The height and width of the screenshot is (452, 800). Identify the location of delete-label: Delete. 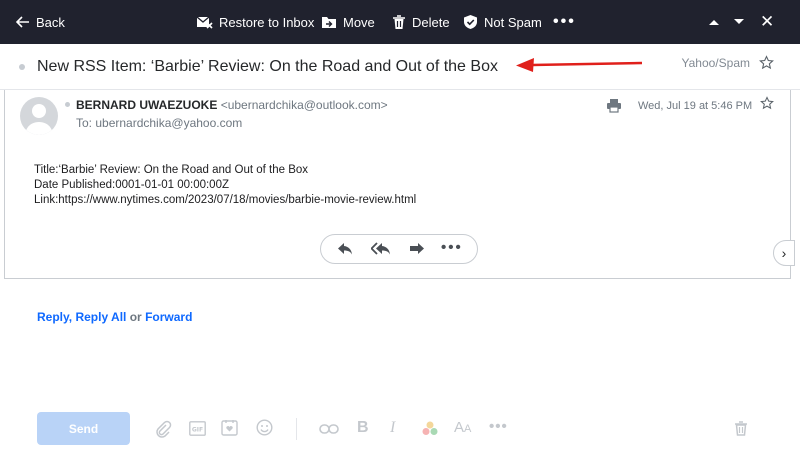
(431, 22).